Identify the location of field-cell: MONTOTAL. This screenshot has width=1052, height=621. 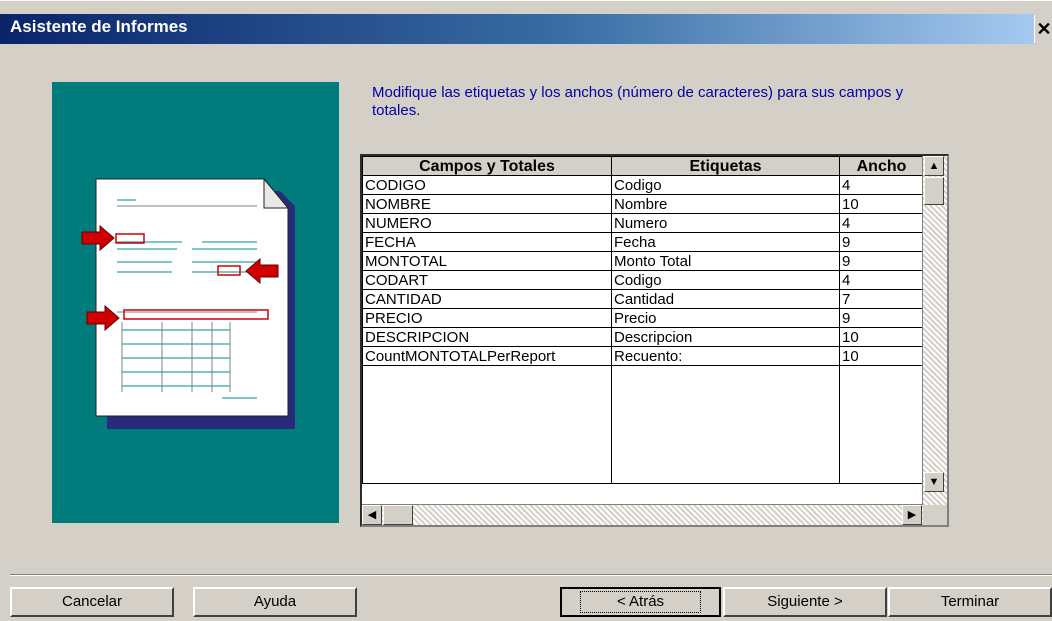
(487, 261).